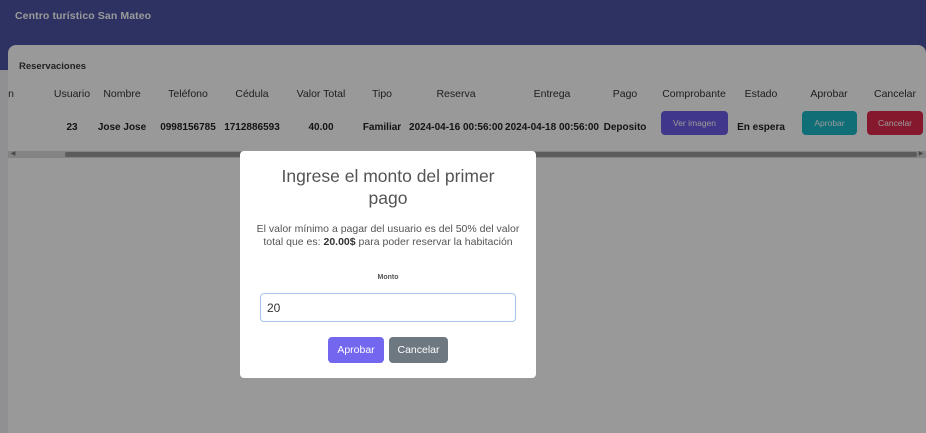 This screenshot has width=926, height=433. What do you see at coordinates (435, 241) in the screenshot?
I see `message-text-after: para poder reservar la habitación` at bounding box center [435, 241].